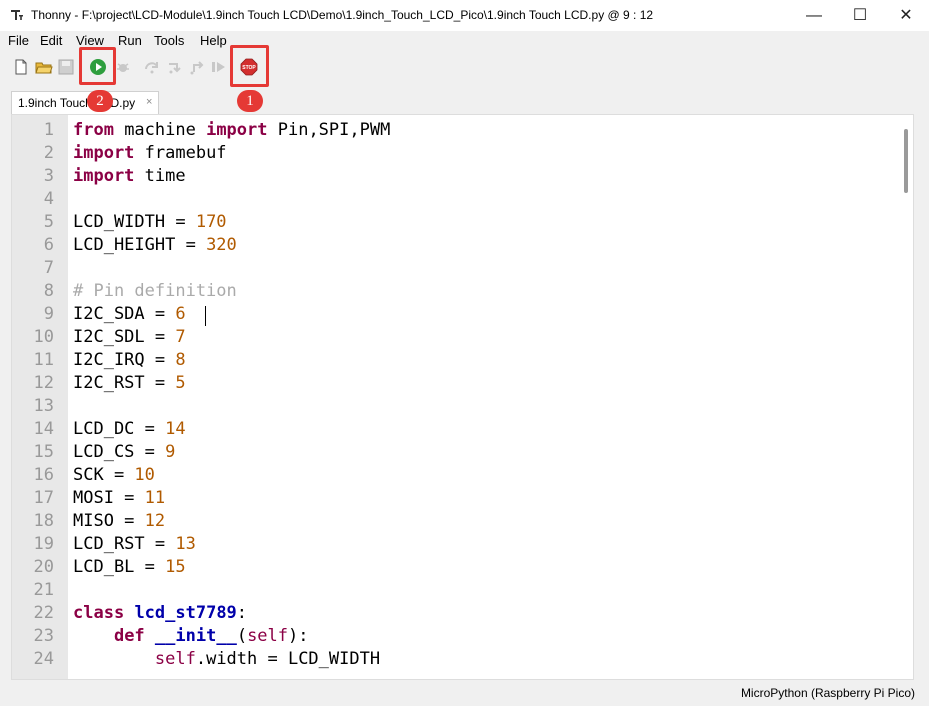 The width and height of the screenshot is (929, 706). I want to click on minimize-icon: —, so click(814, 15).